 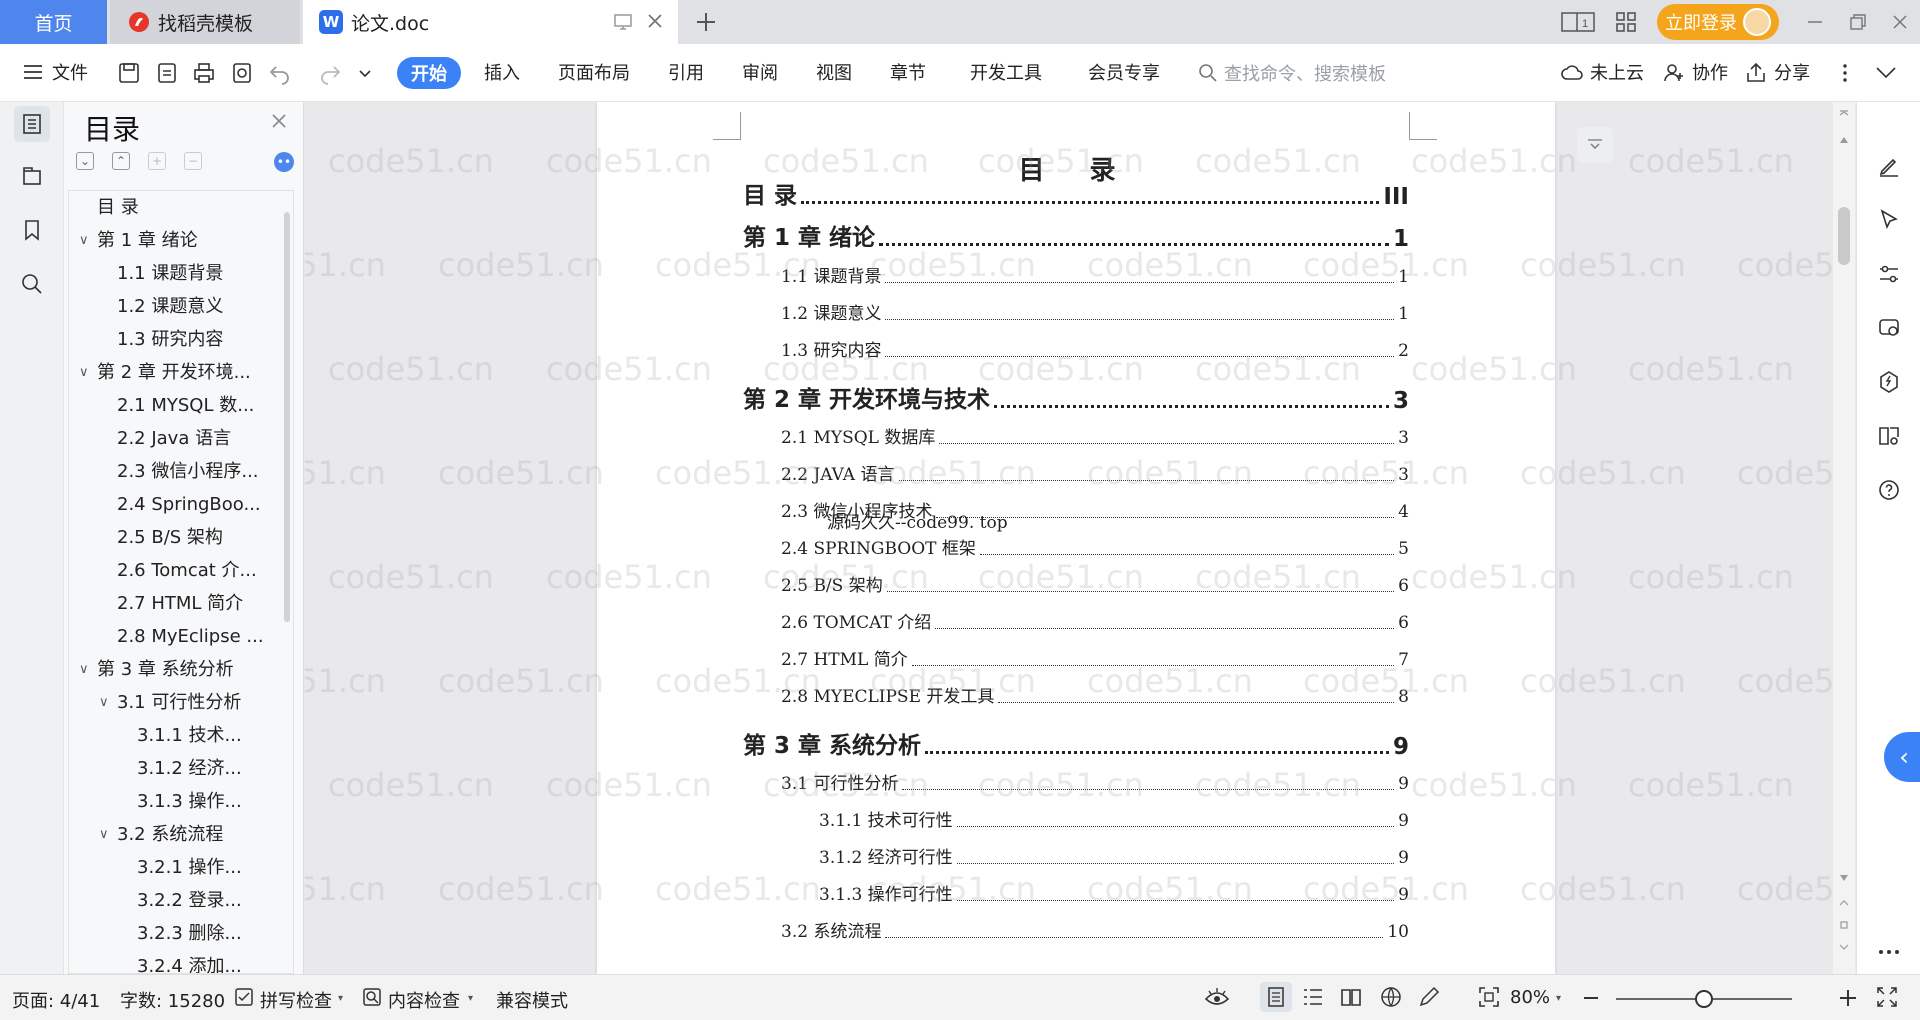 What do you see at coordinates (200, 274) in the screenshot?
I see `outline-item: 1.1 课题背景` at bounding box center [200, 274].